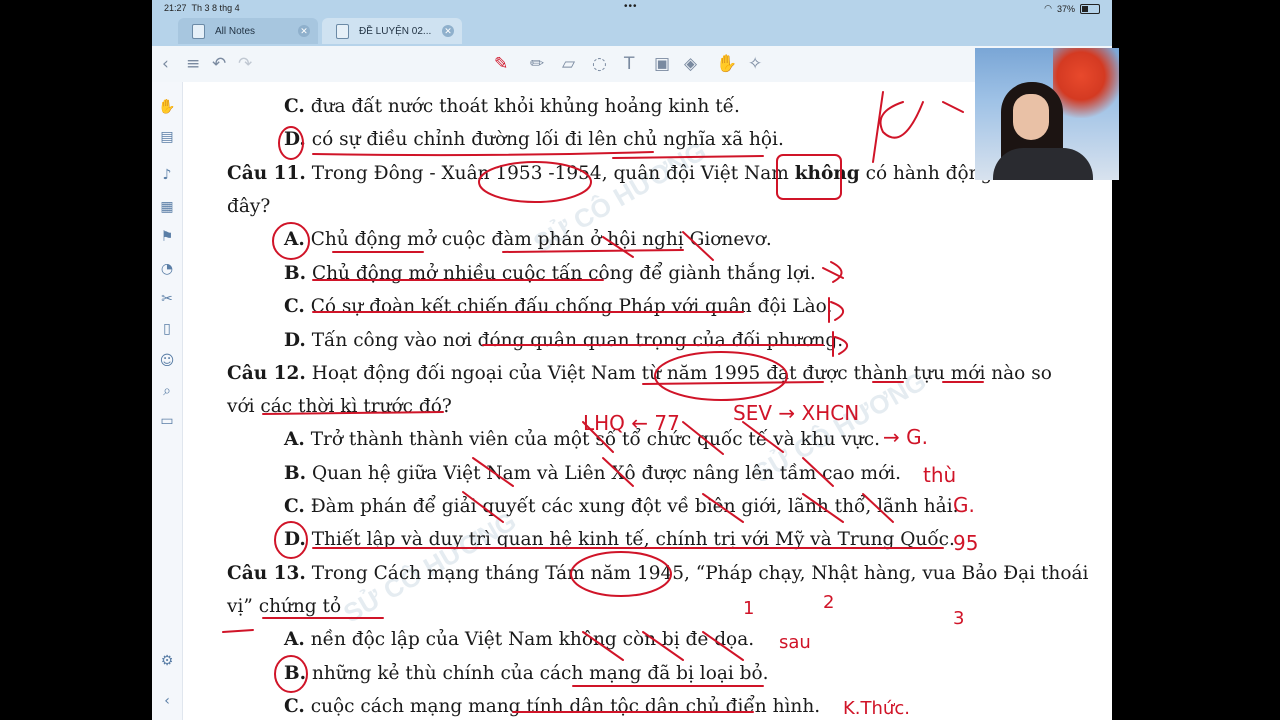 Image resolution: width=1280 pixels, height=720 pixels. I want to click on collapse-icon: ‹, so click(167, 701).